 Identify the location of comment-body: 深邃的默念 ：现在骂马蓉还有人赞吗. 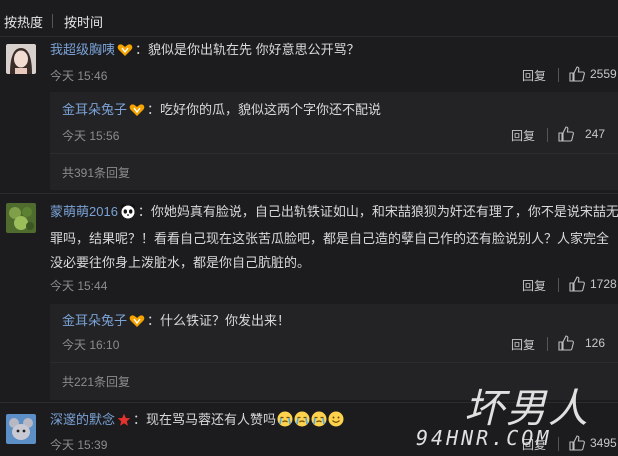
(197, 421).